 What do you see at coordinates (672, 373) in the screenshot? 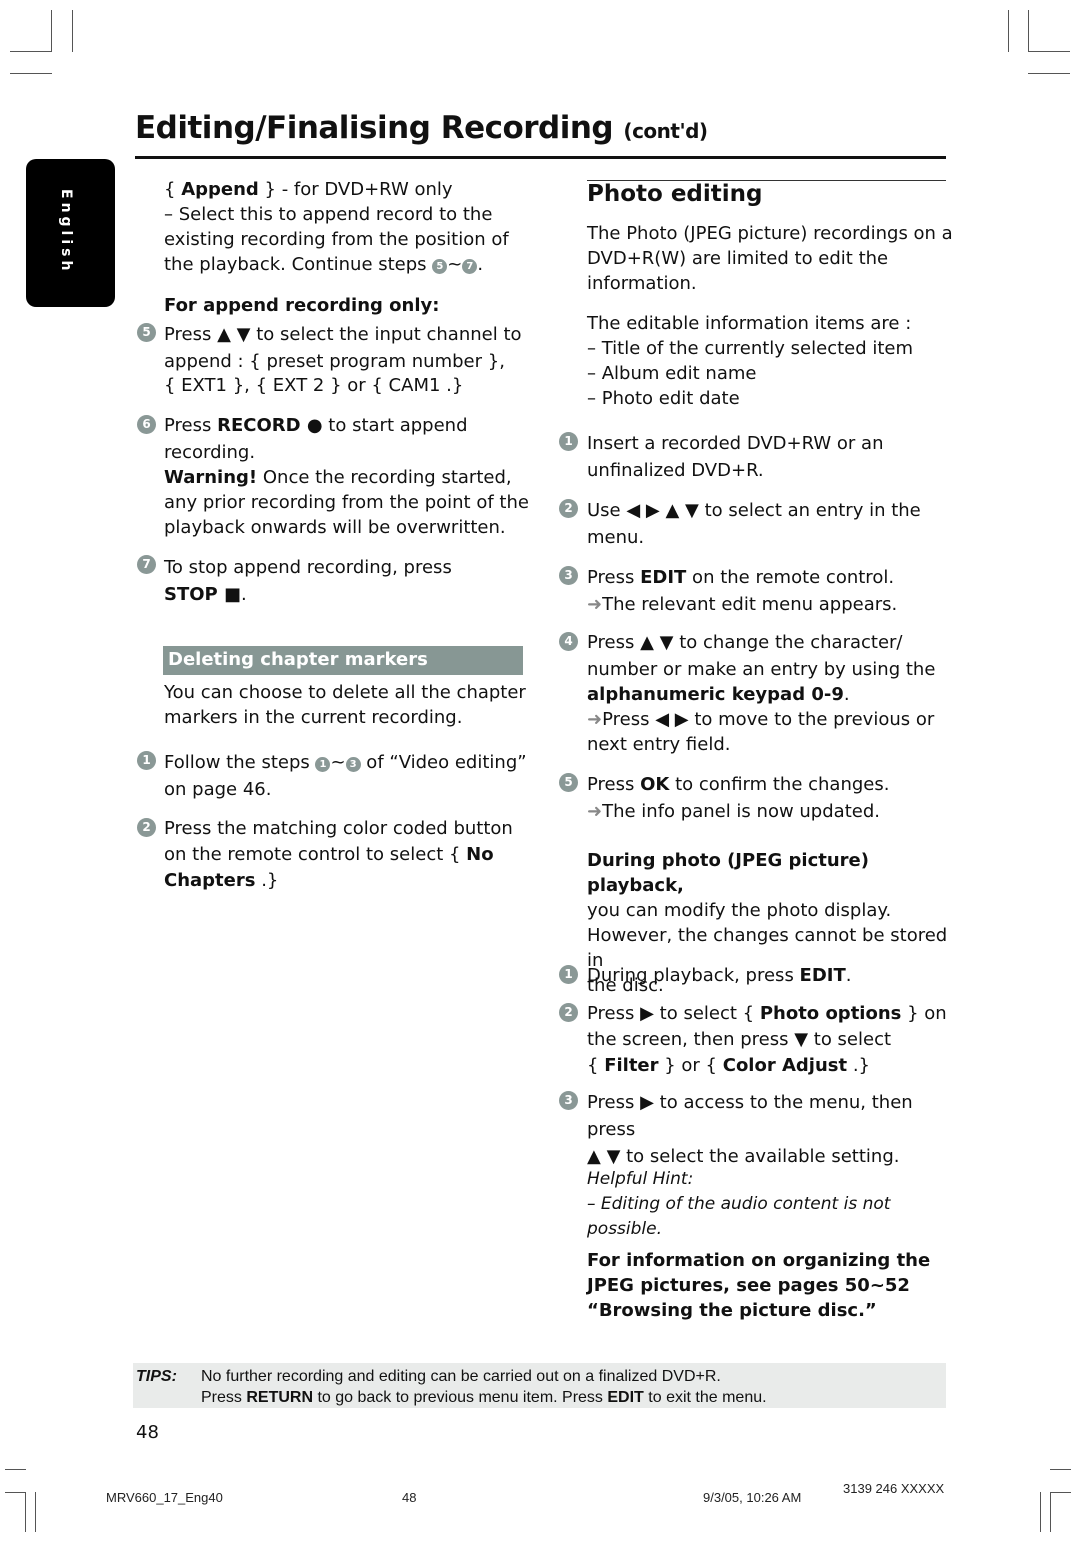
I see `list-item: – Album edit name` at bounding box center [672, 373].